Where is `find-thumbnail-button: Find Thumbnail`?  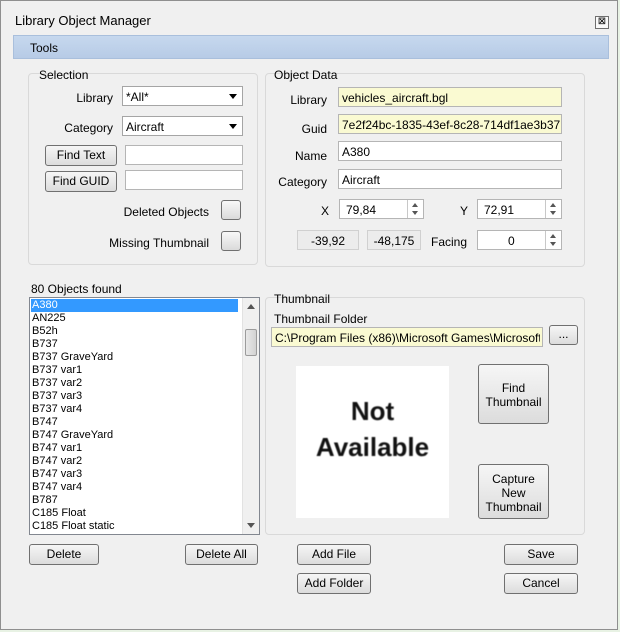
find-thumbnail-button: Find Thumbnail is located at coordinates (513, 394).